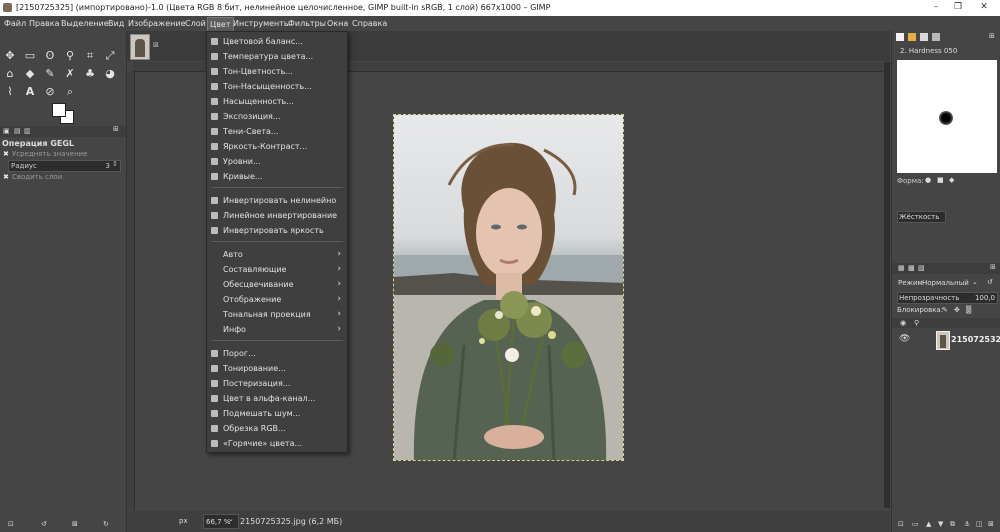 The height and width of the screenshot is (532, 1000). What do you see at coordinates (231, 519) in the screenshot?
I see `zoom-dropdown-icon: ⌄` at bounding box center [231, 519].